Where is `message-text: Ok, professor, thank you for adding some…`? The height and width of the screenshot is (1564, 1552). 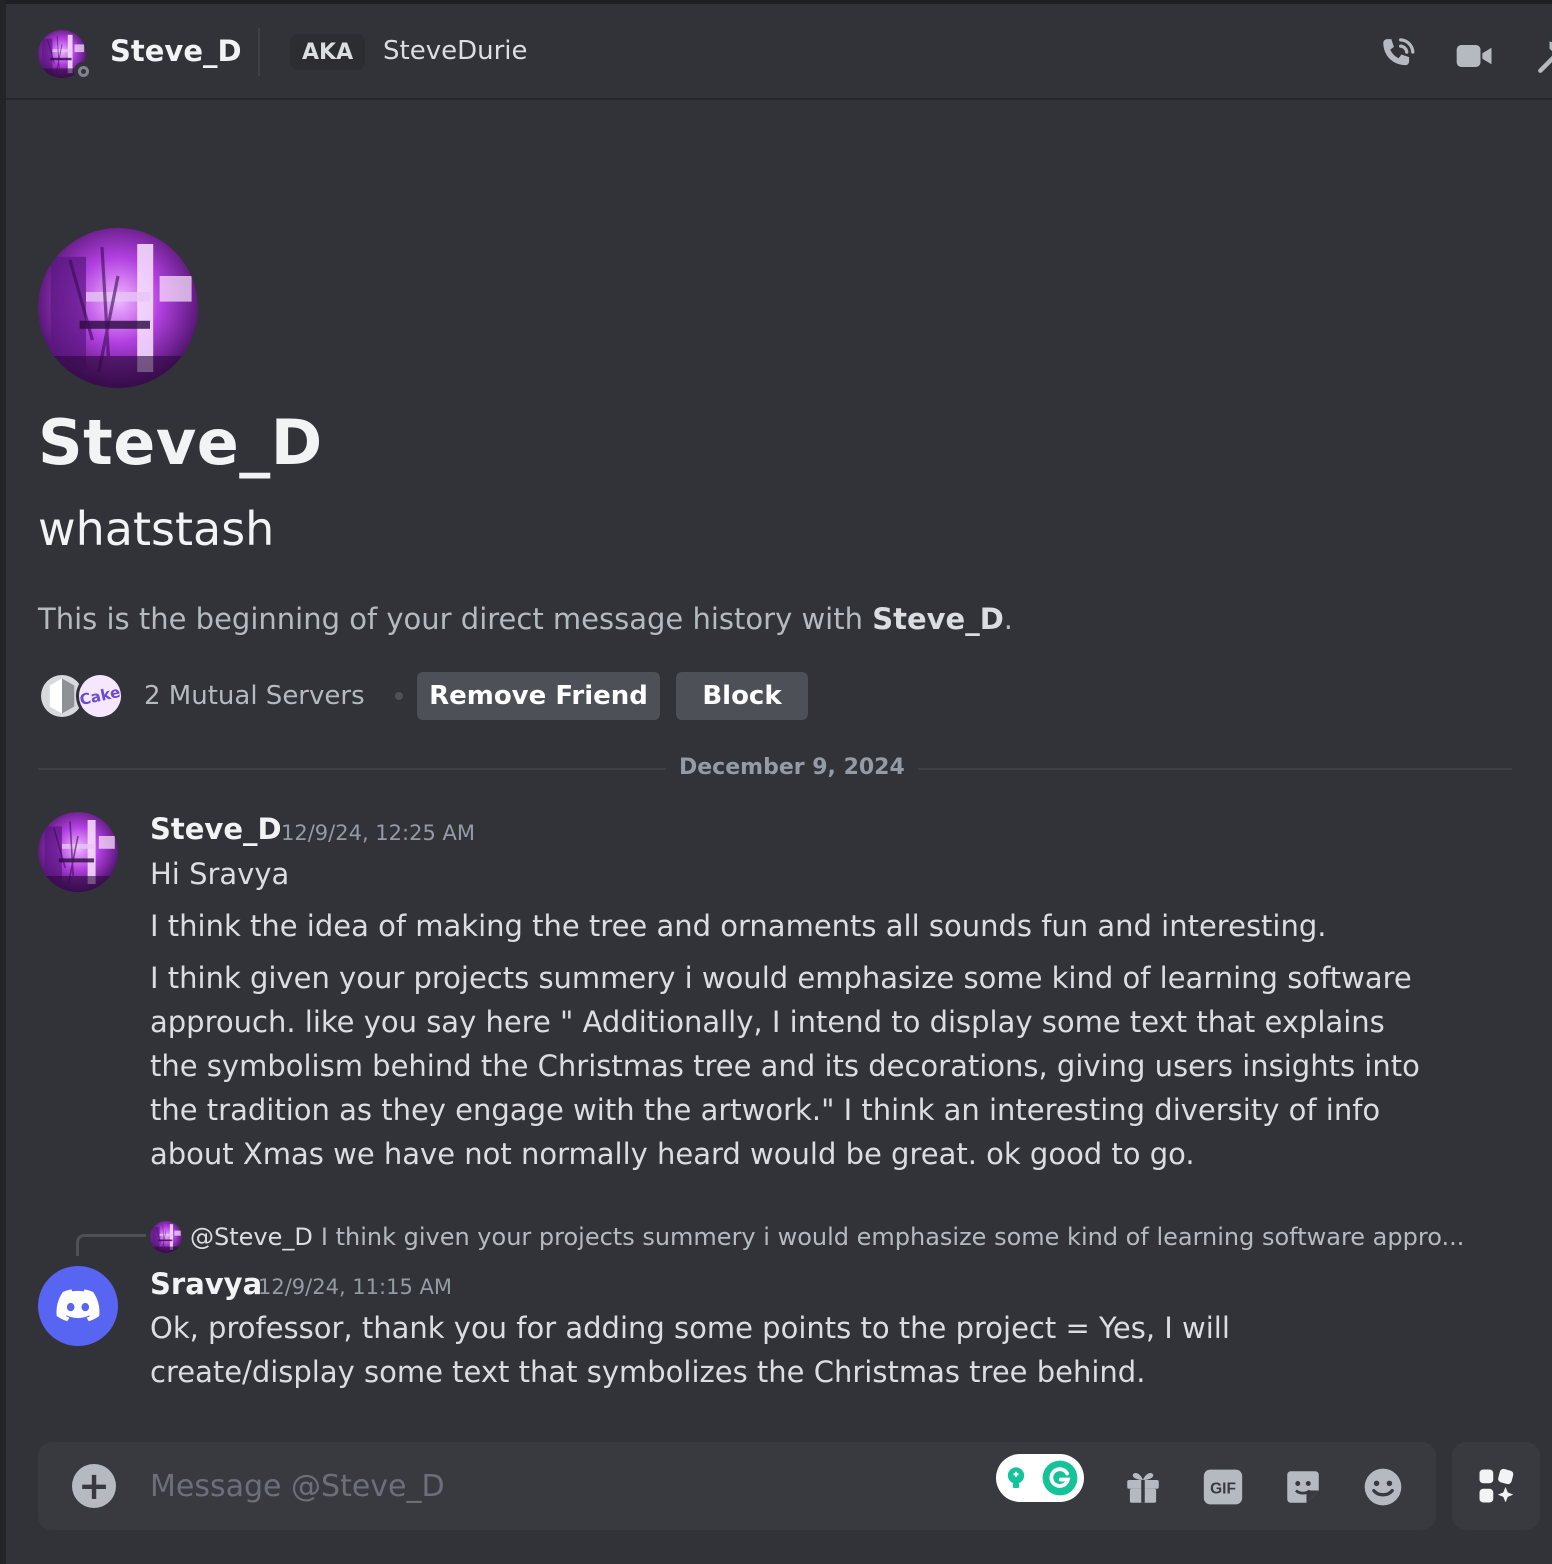
message-text: Ok, professor, thank you for adding some… is located at coordinates (690, 1350).